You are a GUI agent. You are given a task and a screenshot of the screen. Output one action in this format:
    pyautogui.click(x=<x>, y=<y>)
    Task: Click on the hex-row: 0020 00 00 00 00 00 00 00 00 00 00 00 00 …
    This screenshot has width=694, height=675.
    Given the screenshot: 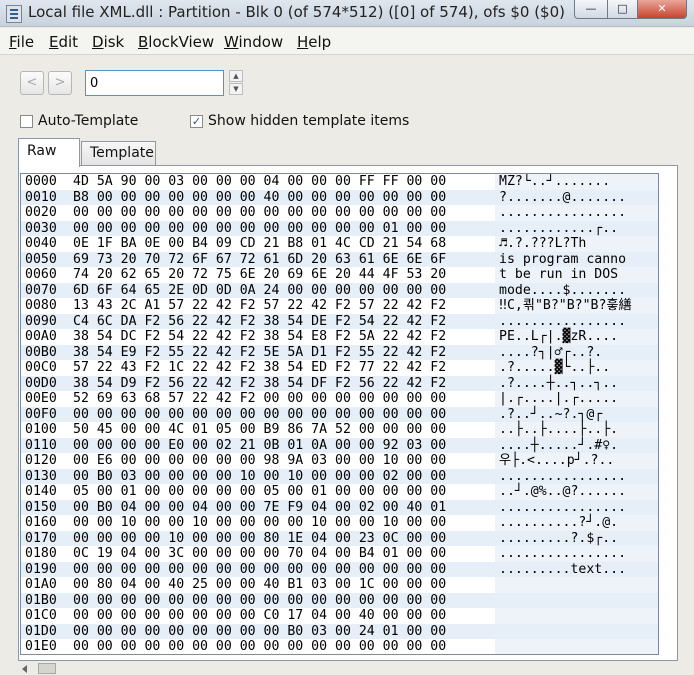 What is the action you would take?
    pyautogui.click(x=339, y=213)
    